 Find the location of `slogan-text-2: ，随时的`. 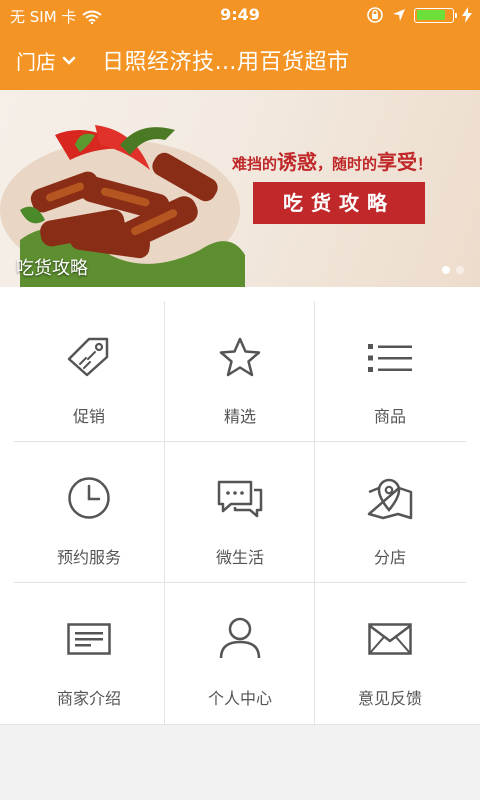

slogan-text-2: ，随时的 is located at coordinates (347, 164).